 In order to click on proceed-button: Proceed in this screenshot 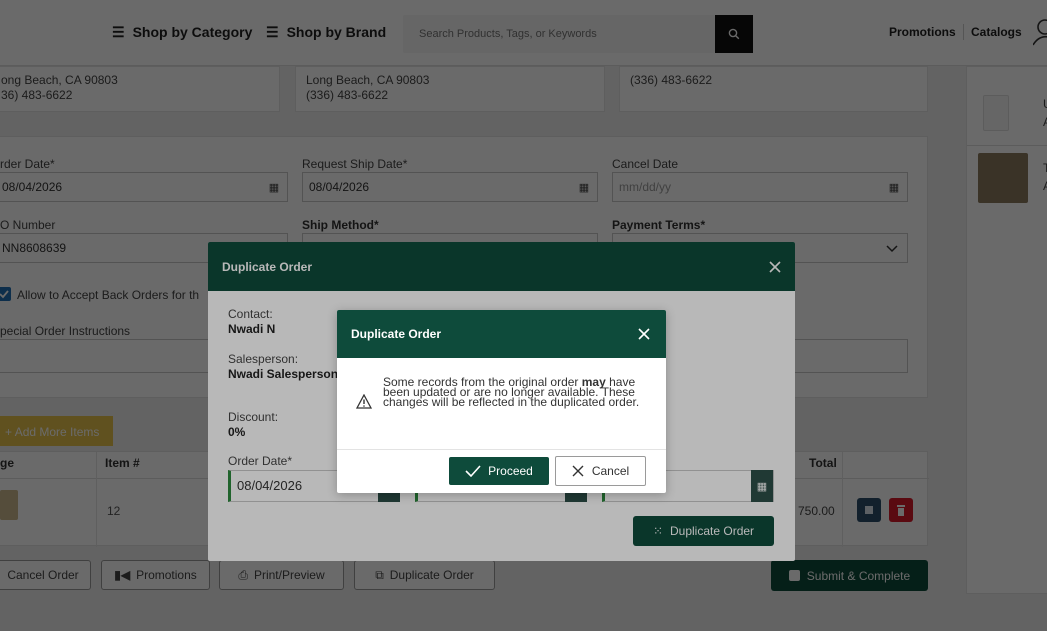, I will do `click(499, 471)`.